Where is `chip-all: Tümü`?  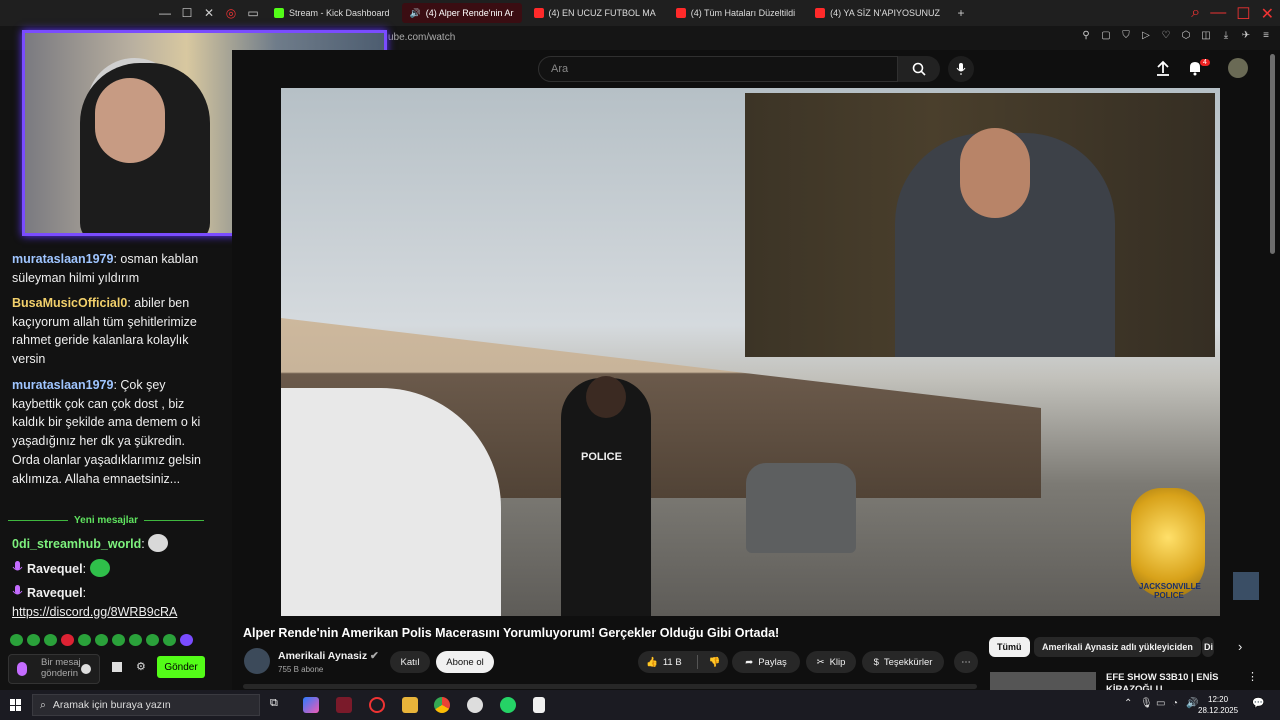
chip-all: Tümü is located at coordinates (1009, 647).